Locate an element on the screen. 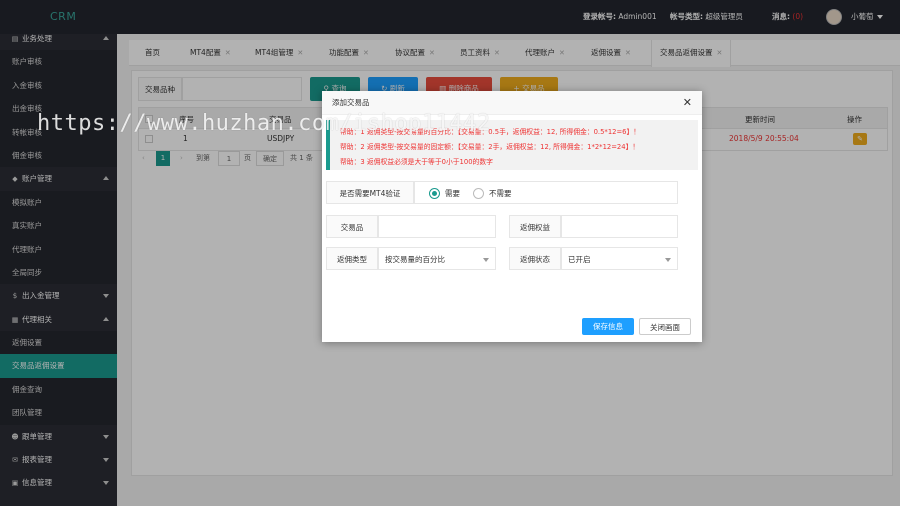  rebate-status-label: 返佣状态 is located at coordinates (535, 258).